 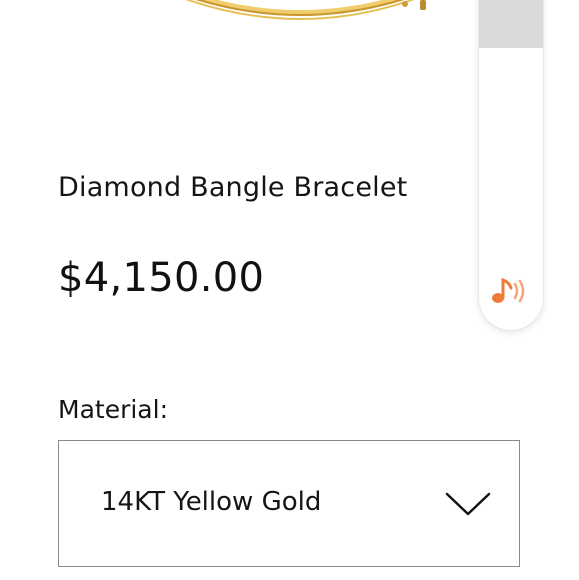 What do you see at coordinates (511, 165) in the screenshot?
I see `floating-side-widget` at bounding box center [511, 165].